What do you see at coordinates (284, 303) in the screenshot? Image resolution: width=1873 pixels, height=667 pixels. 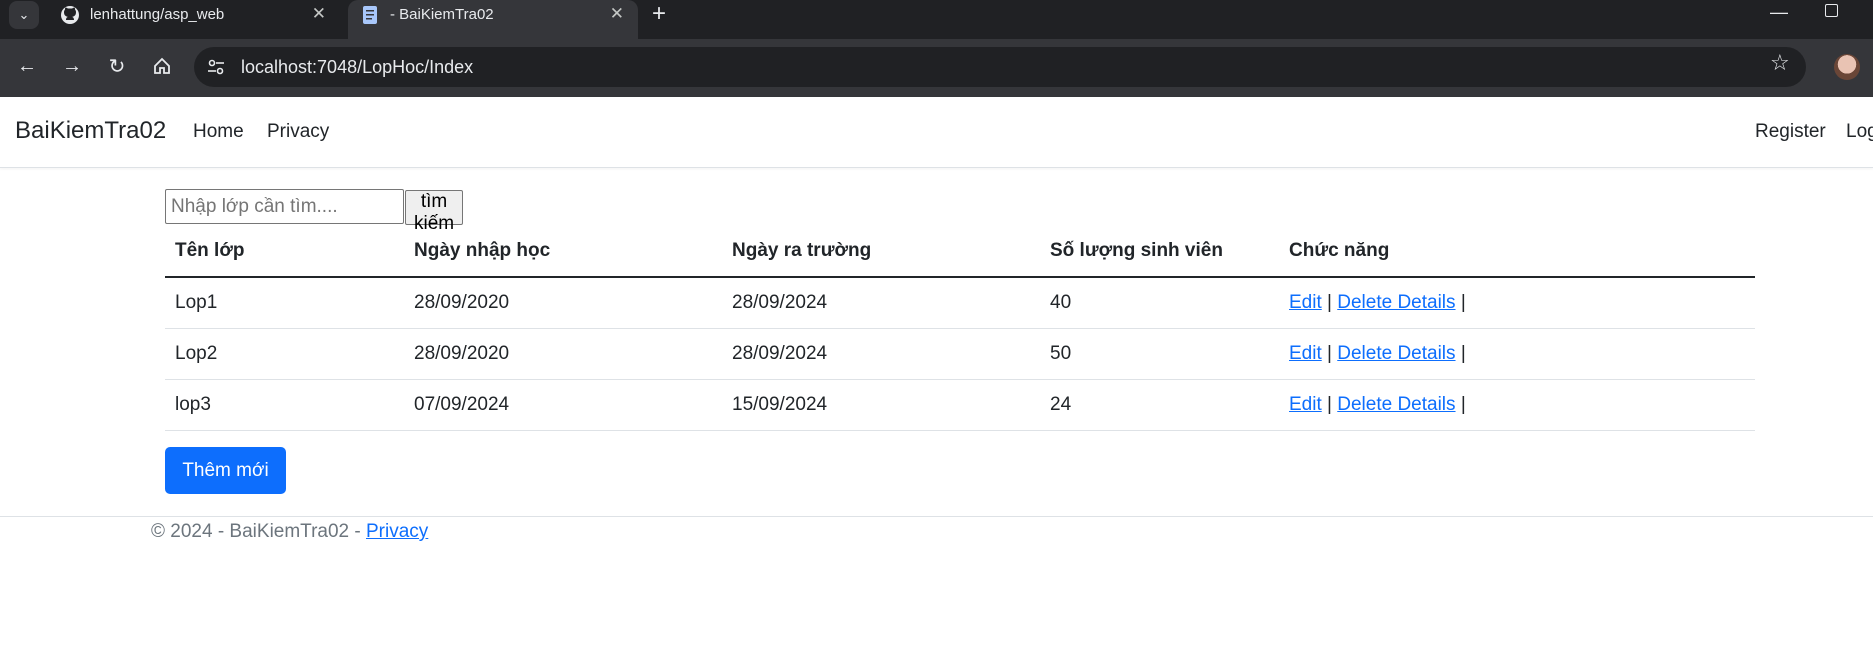 I see `cell-class-name: Lop1` at bounding box center [284, 303].